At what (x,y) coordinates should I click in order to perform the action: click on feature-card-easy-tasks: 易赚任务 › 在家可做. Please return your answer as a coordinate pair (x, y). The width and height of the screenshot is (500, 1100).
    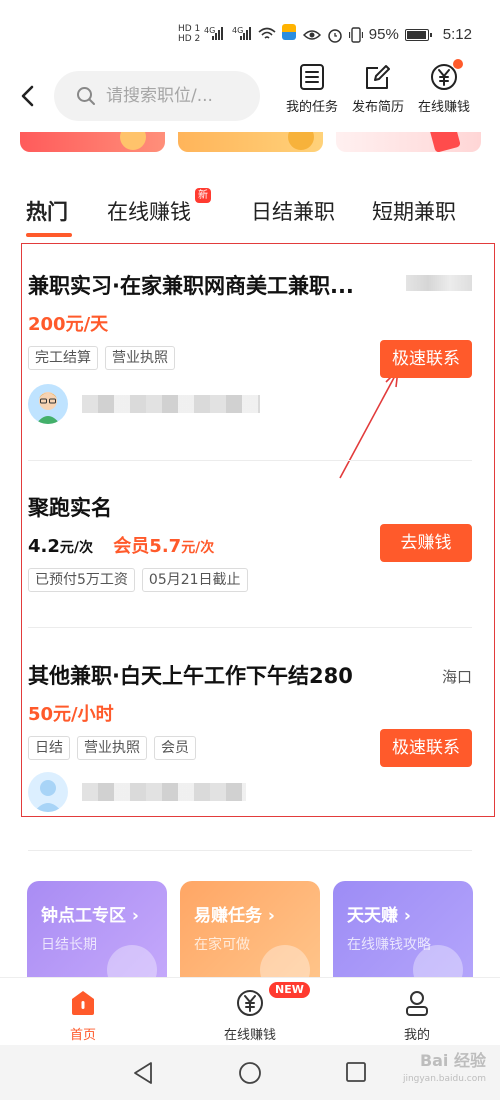
    Looking at the image, I should click on (250, 929).